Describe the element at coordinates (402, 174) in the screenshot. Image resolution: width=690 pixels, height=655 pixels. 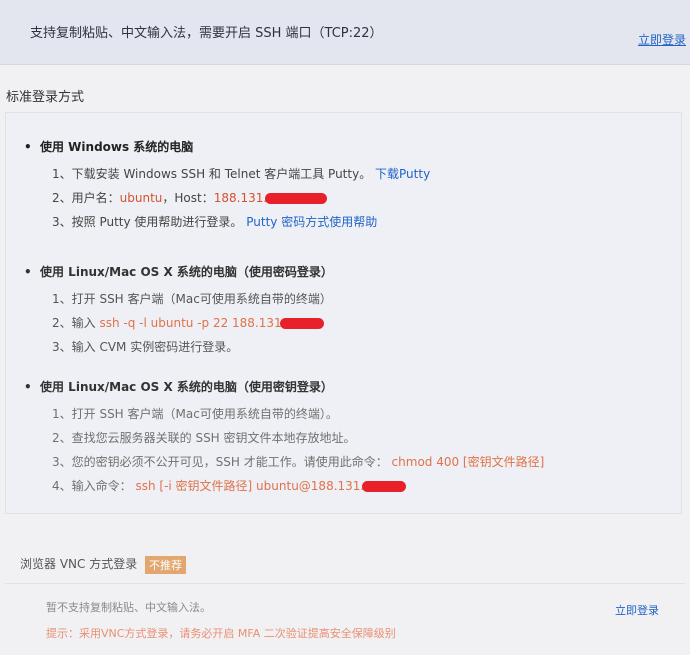
I see `download-putty-link: 下载Putty` at that location.